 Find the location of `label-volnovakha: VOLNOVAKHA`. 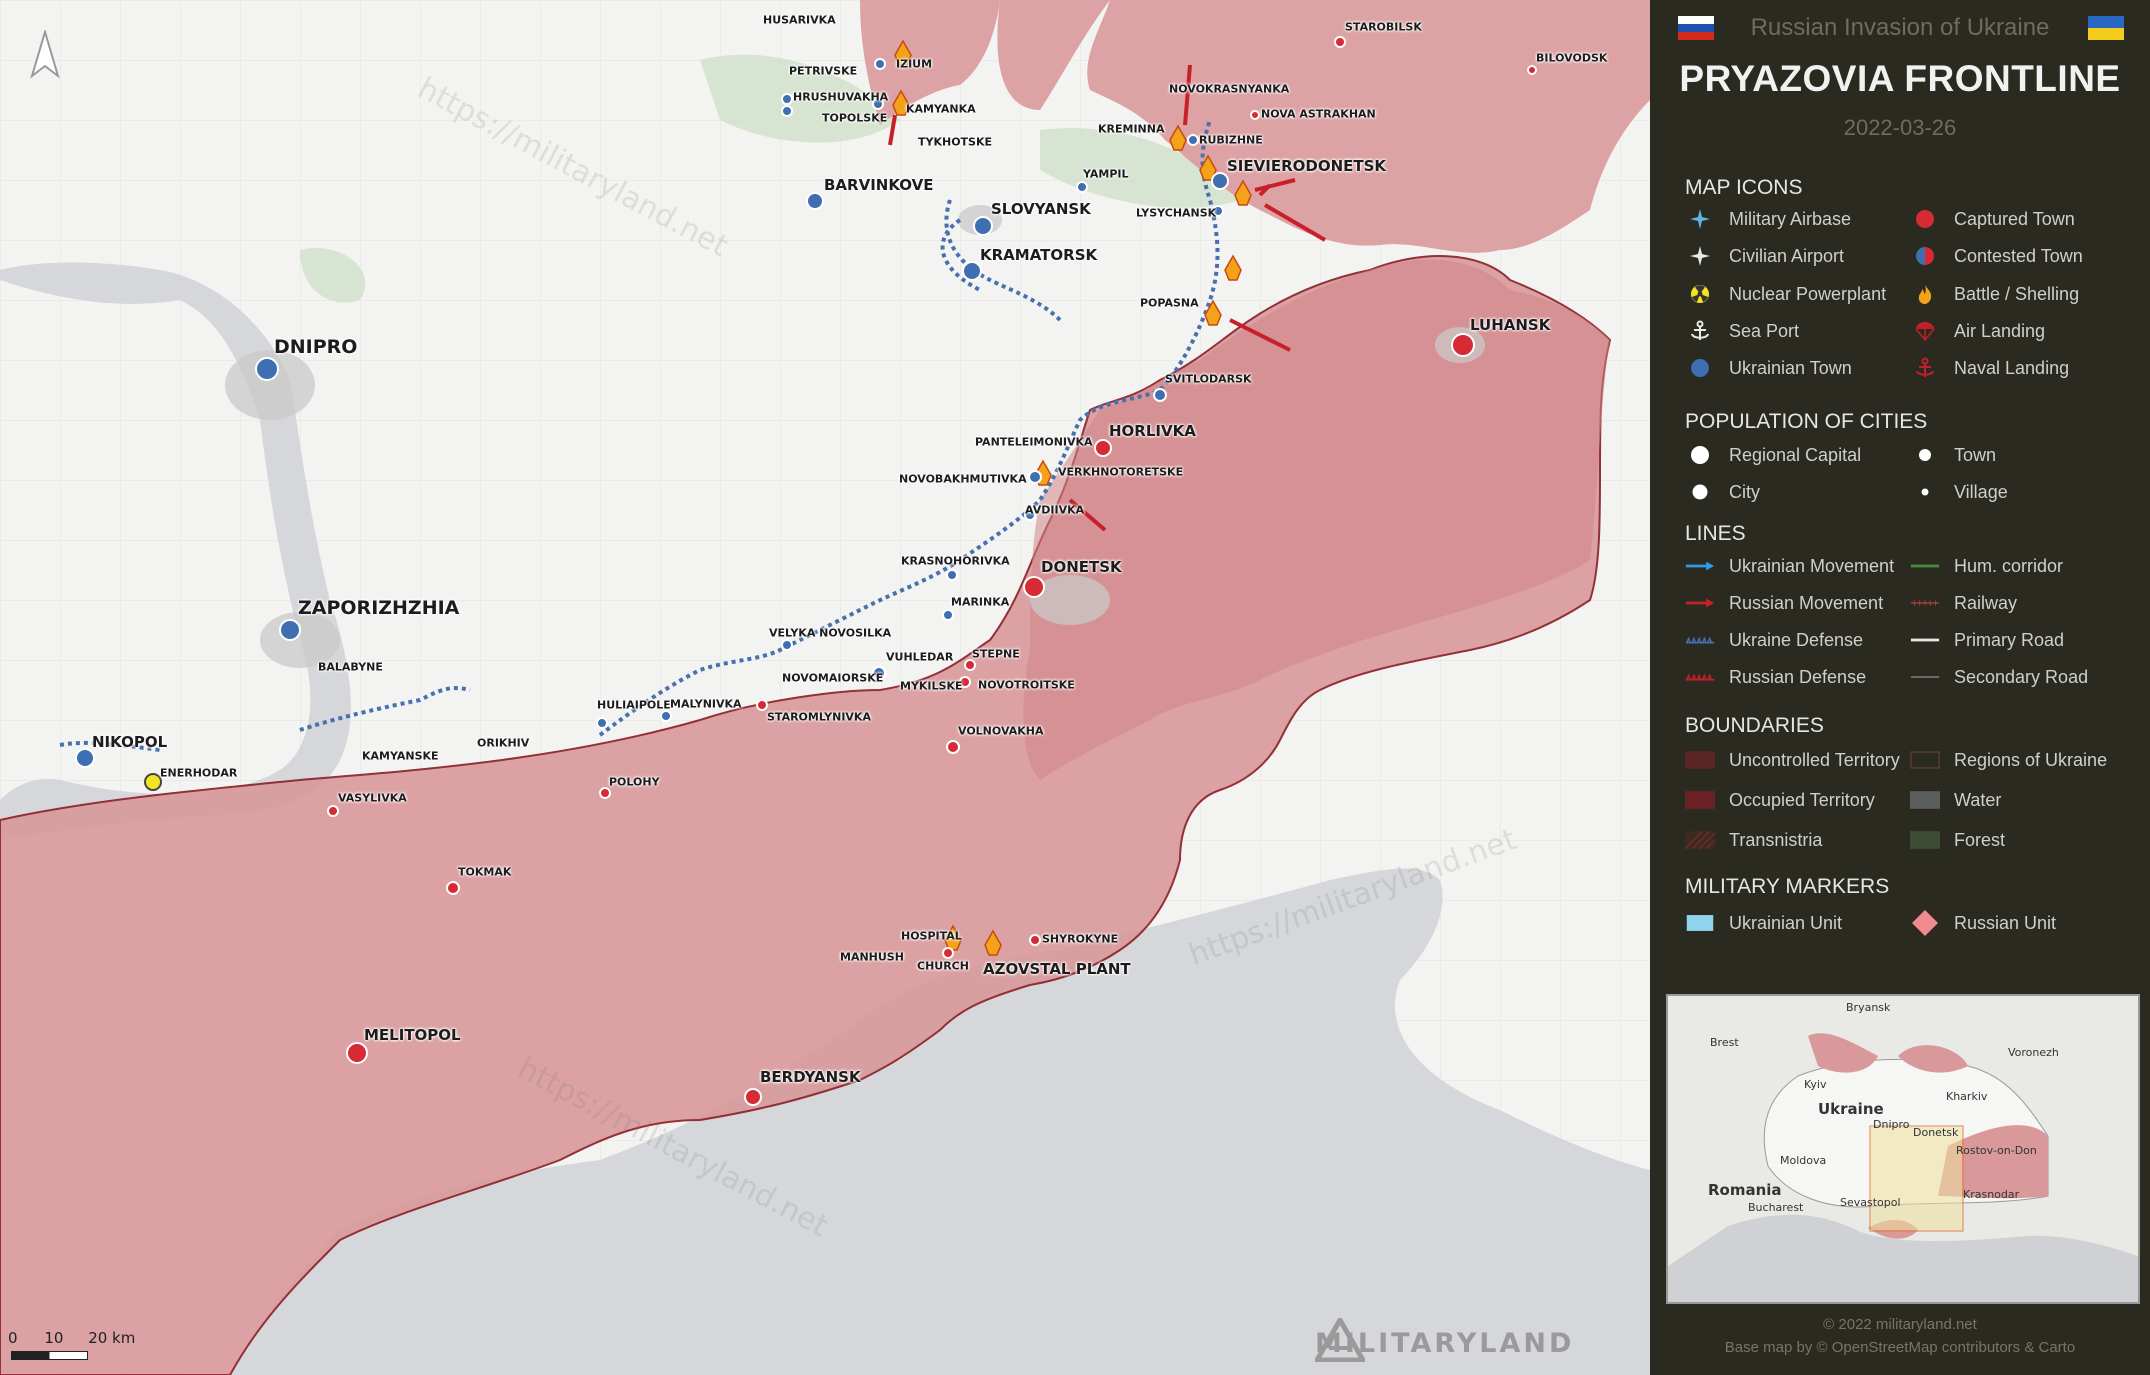

label-volnovakha: VOLNOVAKHA is located at coordinates (1000, 731).